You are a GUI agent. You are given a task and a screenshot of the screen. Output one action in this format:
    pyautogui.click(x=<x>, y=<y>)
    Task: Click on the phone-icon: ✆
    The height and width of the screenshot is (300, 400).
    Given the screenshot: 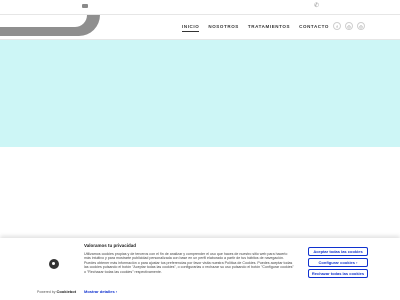 What is the action you would take?
    pyautogui.click(x=316, y=6)
    